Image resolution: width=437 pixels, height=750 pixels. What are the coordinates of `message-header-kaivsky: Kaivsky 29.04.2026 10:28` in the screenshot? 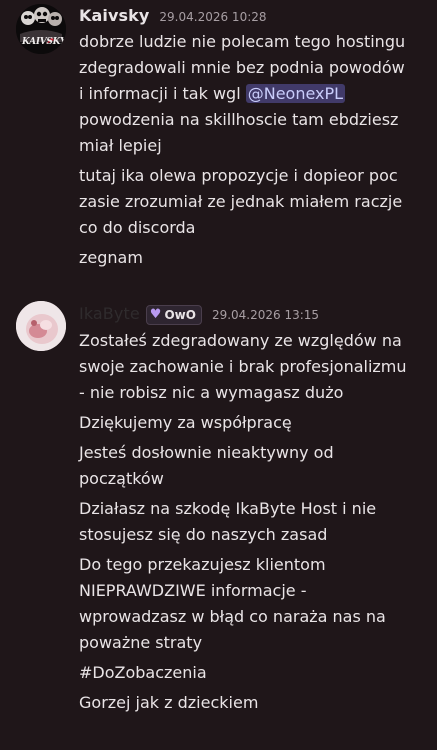 It's located at (173, 15).